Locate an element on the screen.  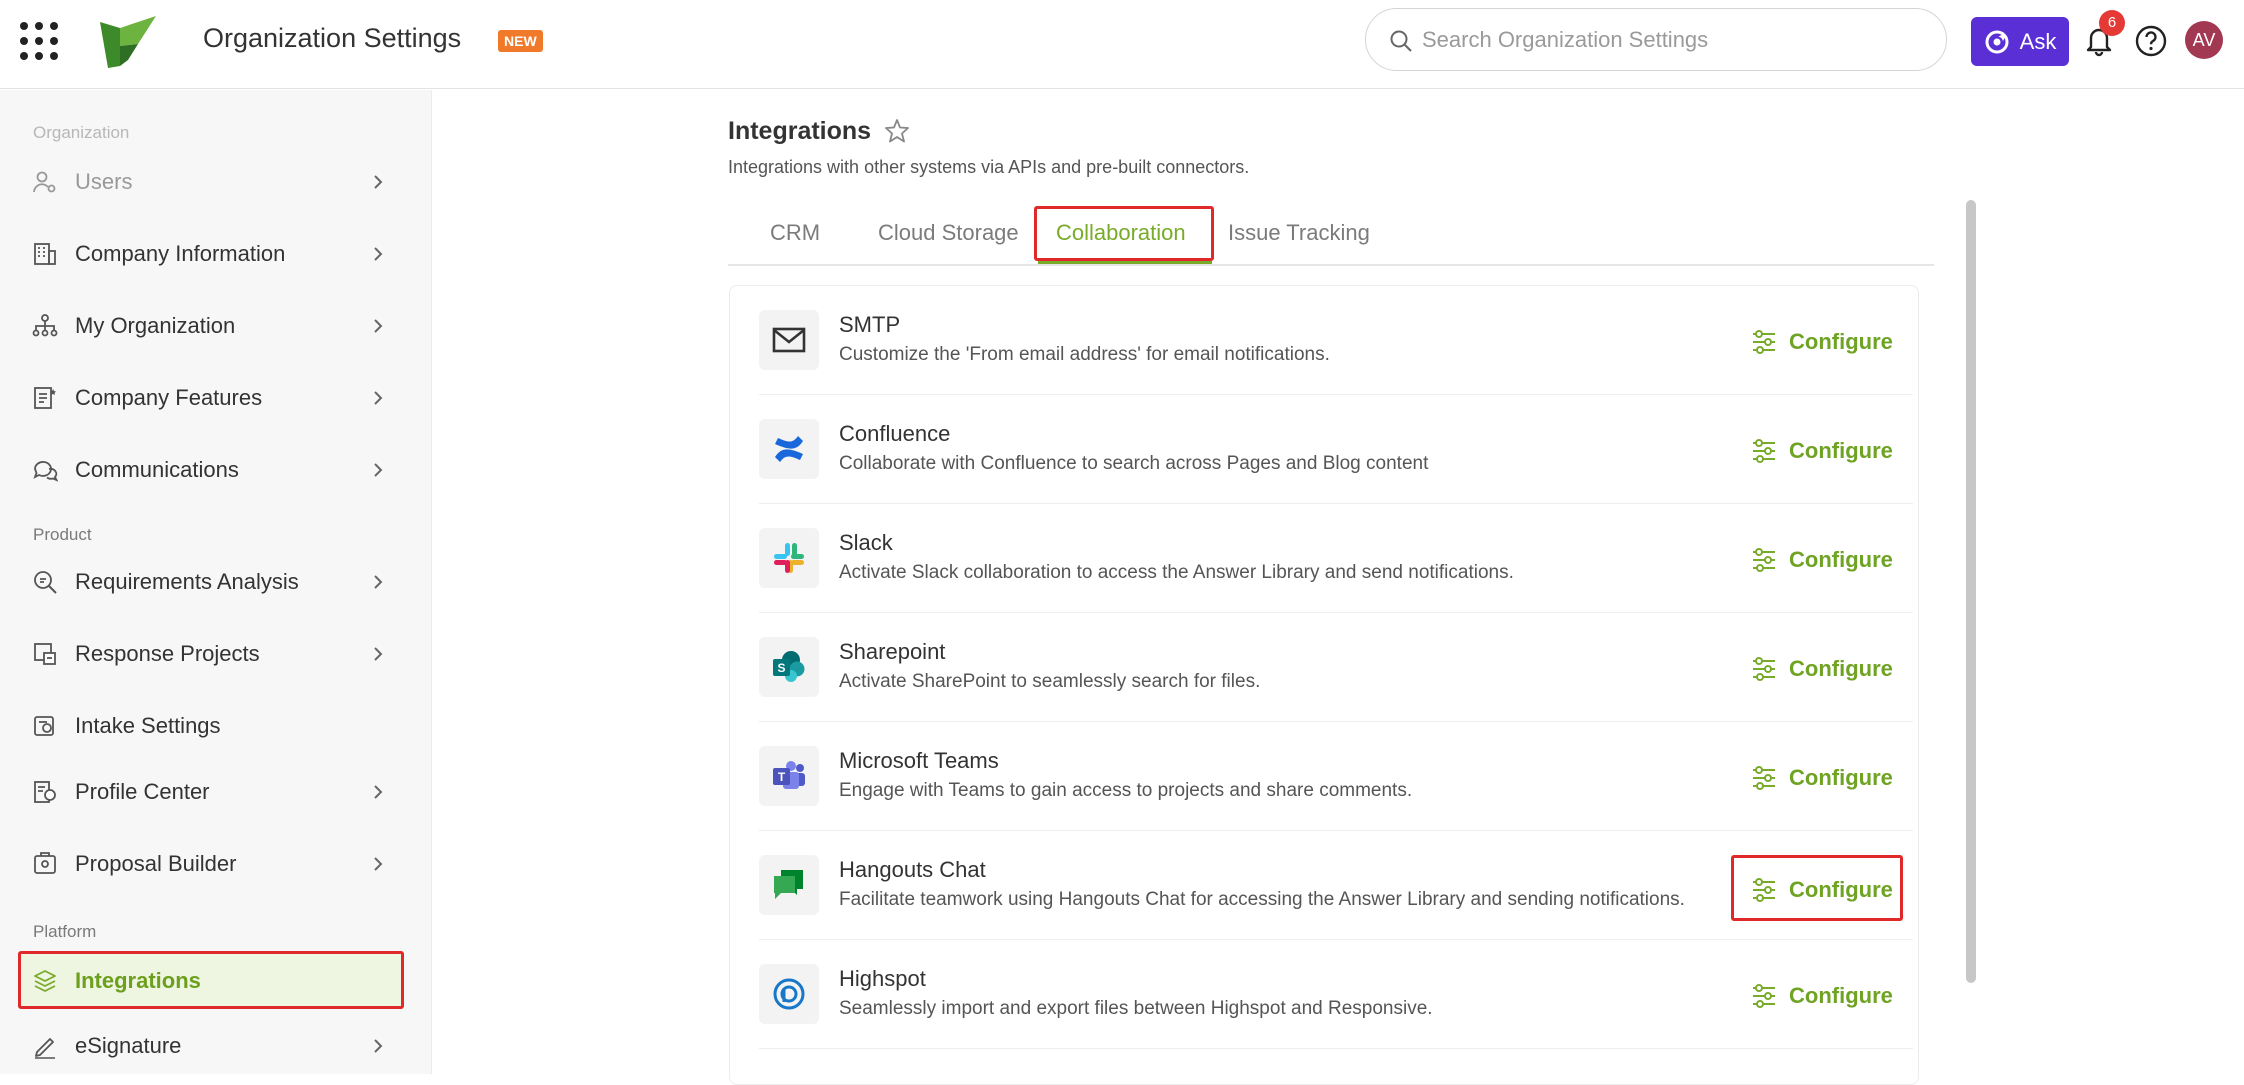
mail-icon is located at coordinates (789, 340).